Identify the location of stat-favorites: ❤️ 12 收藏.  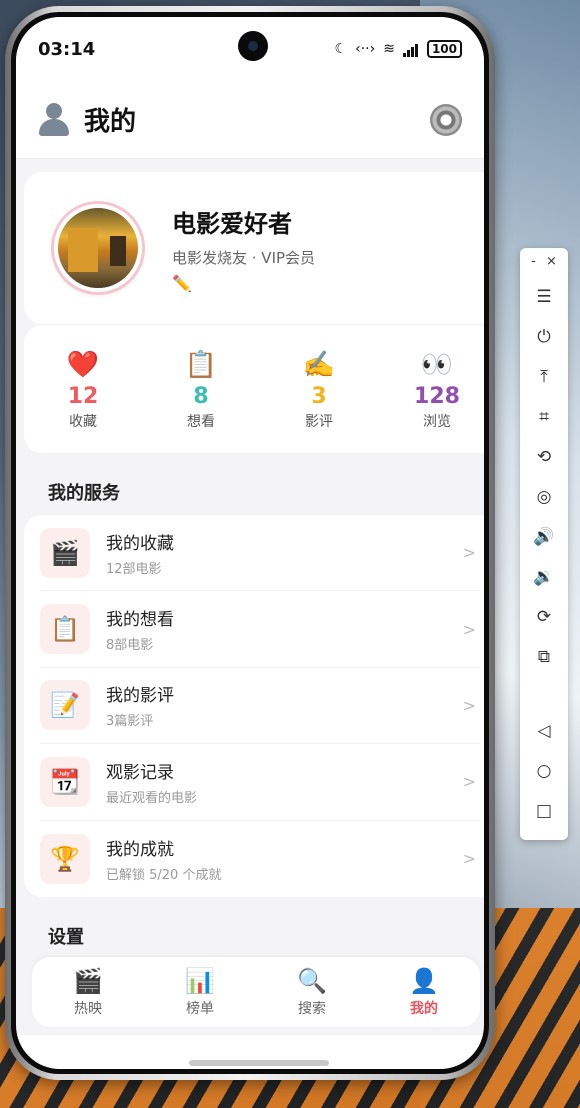
(83, 389).